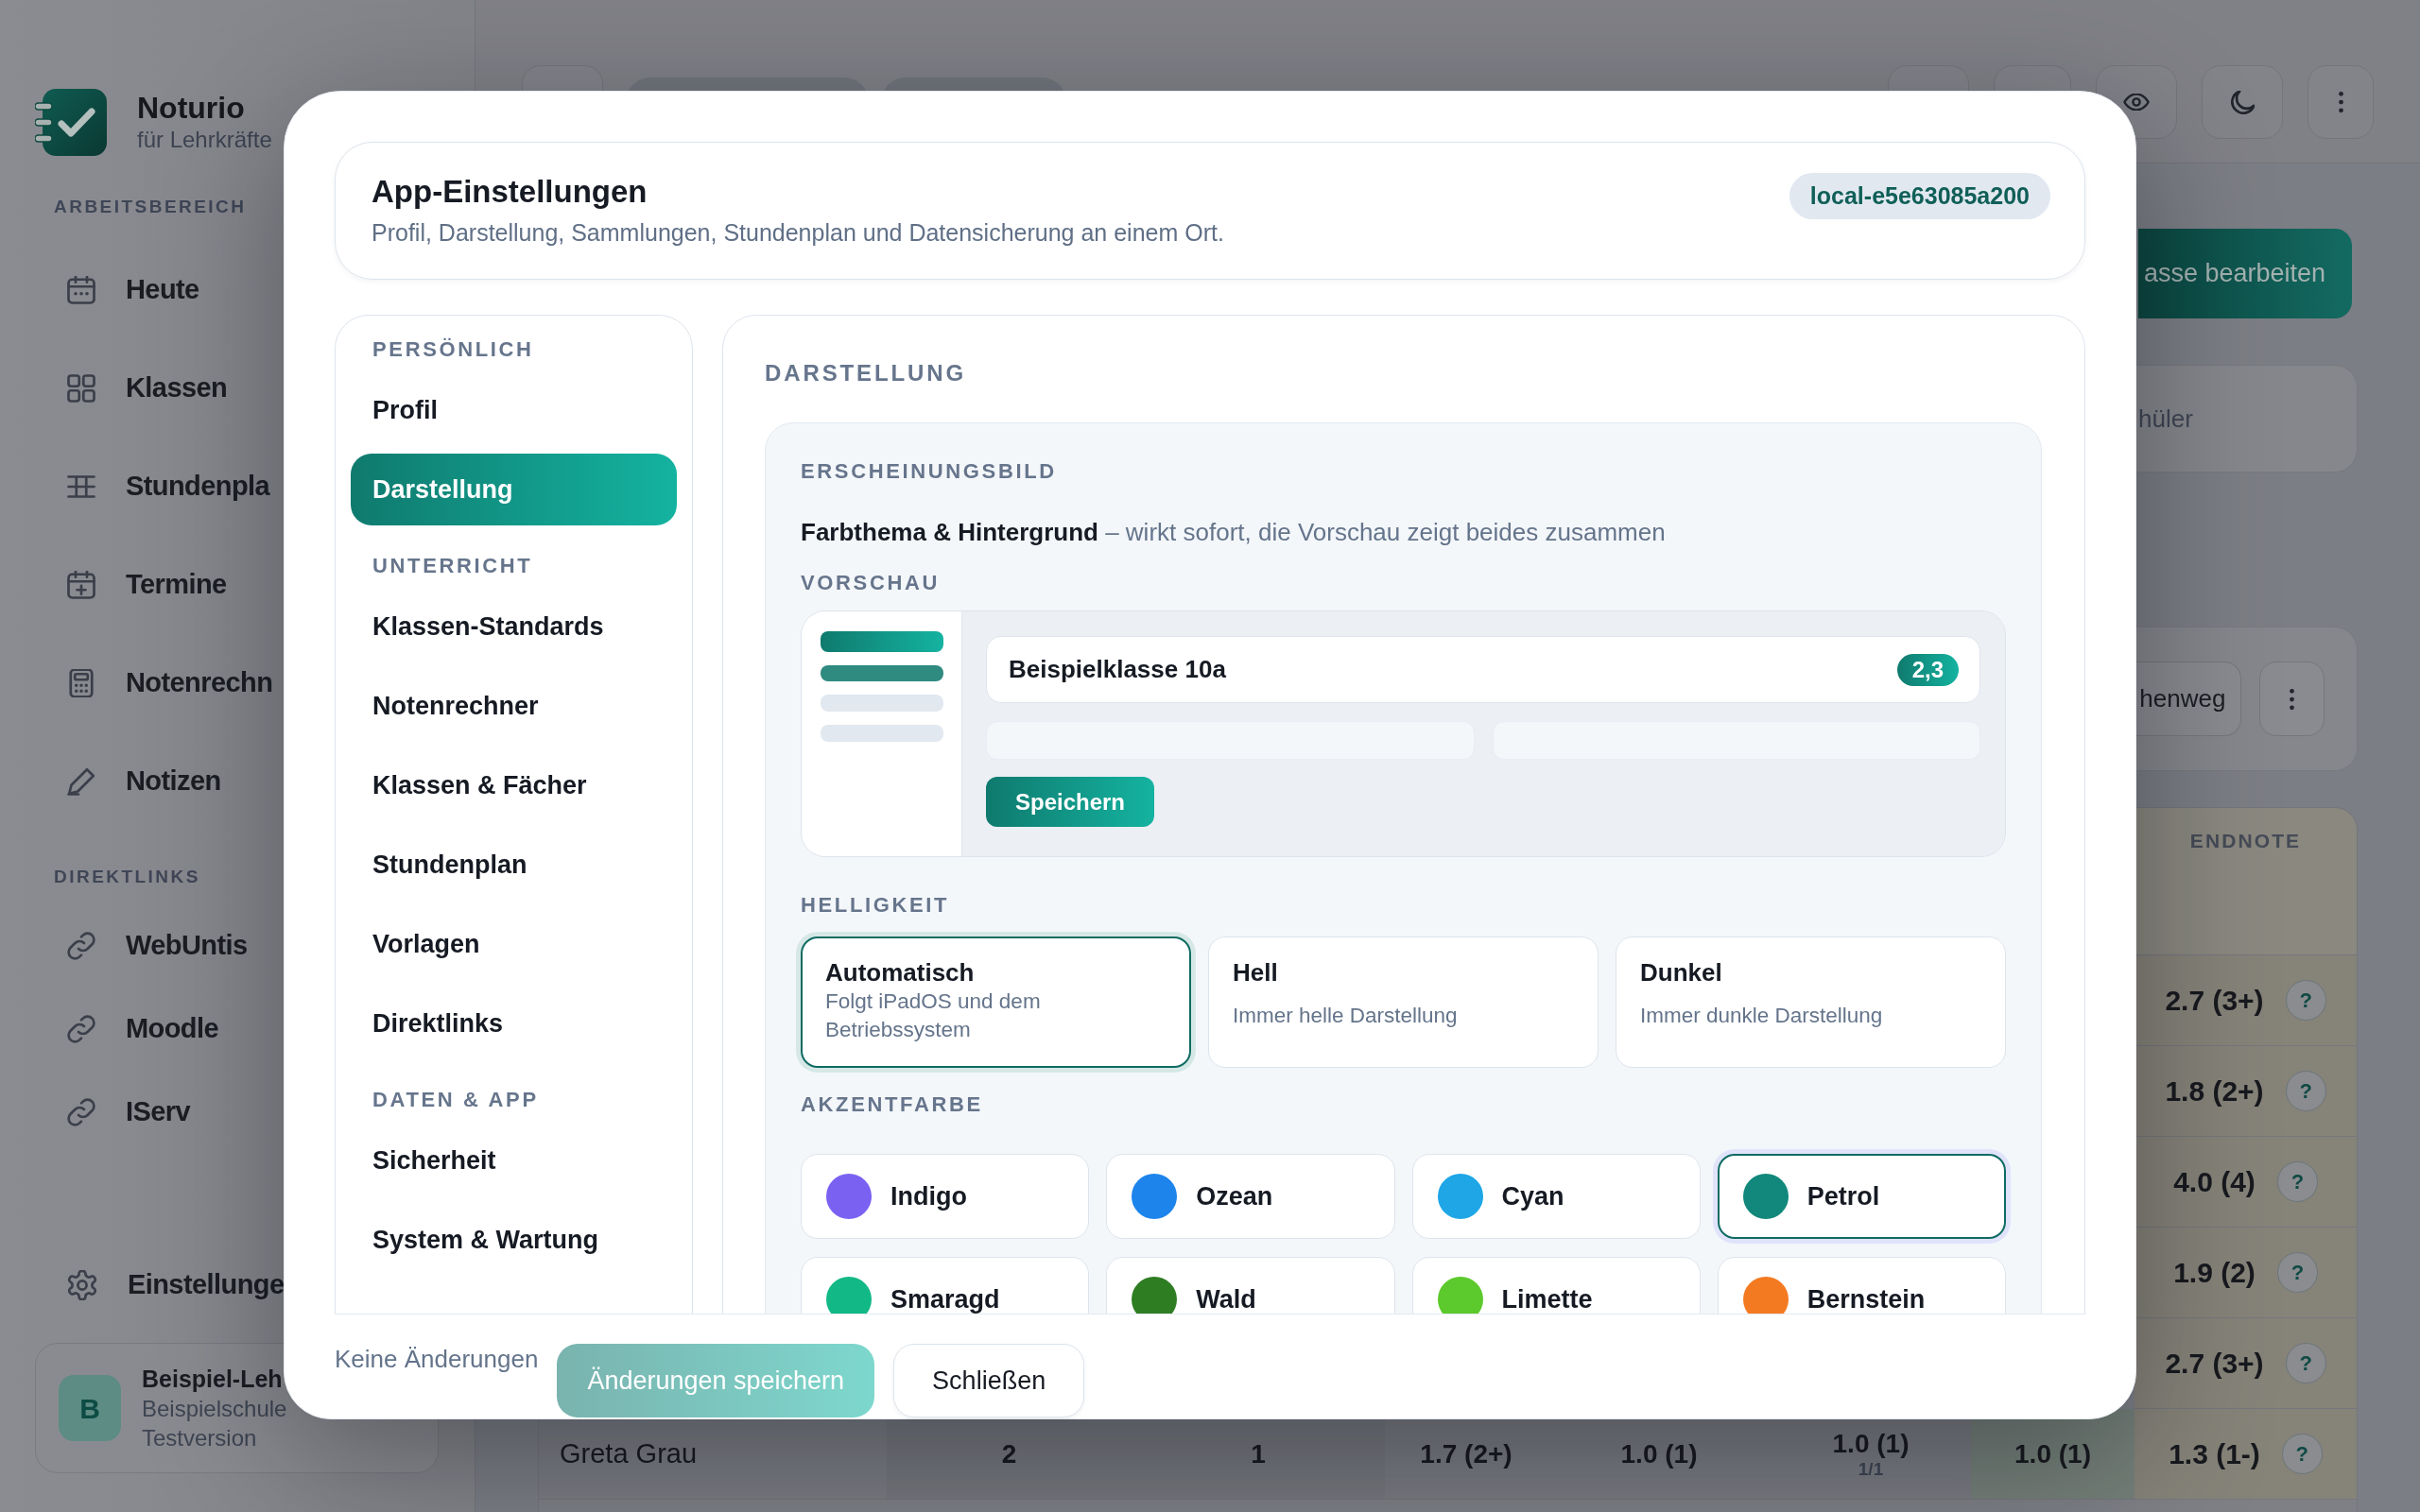 This screenshot has width=2420, height=1512. I want to click on accent-option: Cyan, so click(1556, 1196).